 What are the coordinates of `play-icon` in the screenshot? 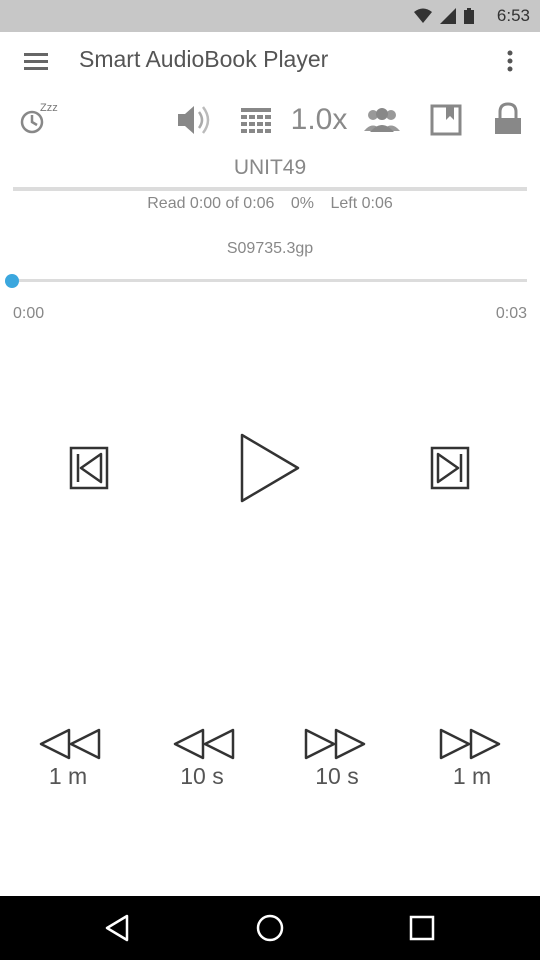 It's located at (270, 468).